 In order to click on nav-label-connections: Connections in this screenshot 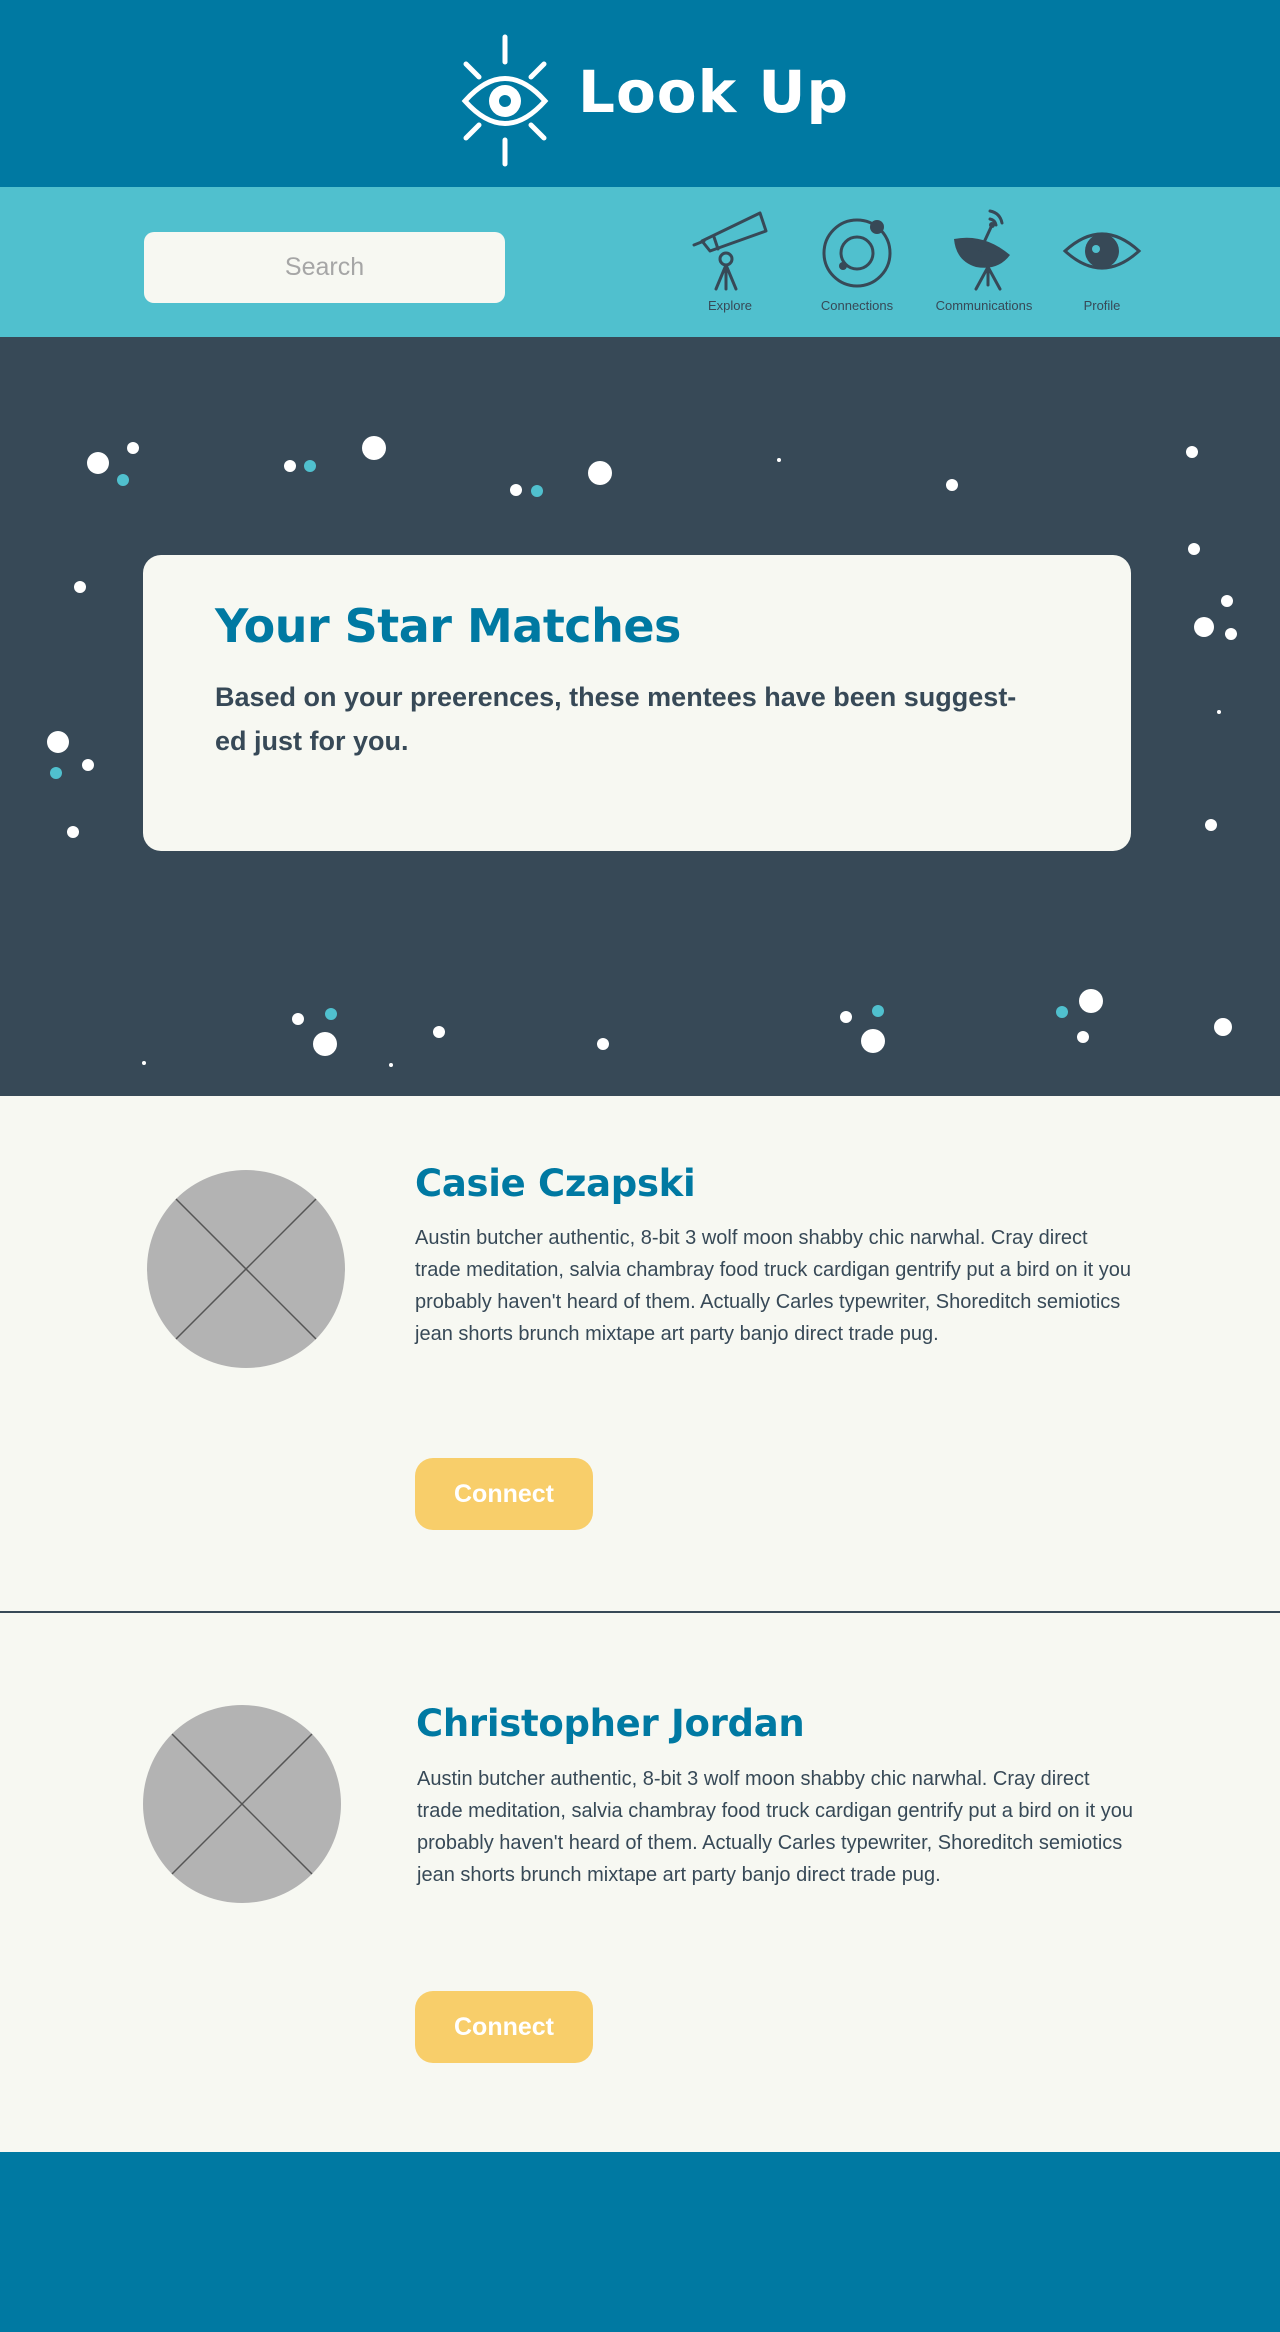, I will do `click(857, 305)`.